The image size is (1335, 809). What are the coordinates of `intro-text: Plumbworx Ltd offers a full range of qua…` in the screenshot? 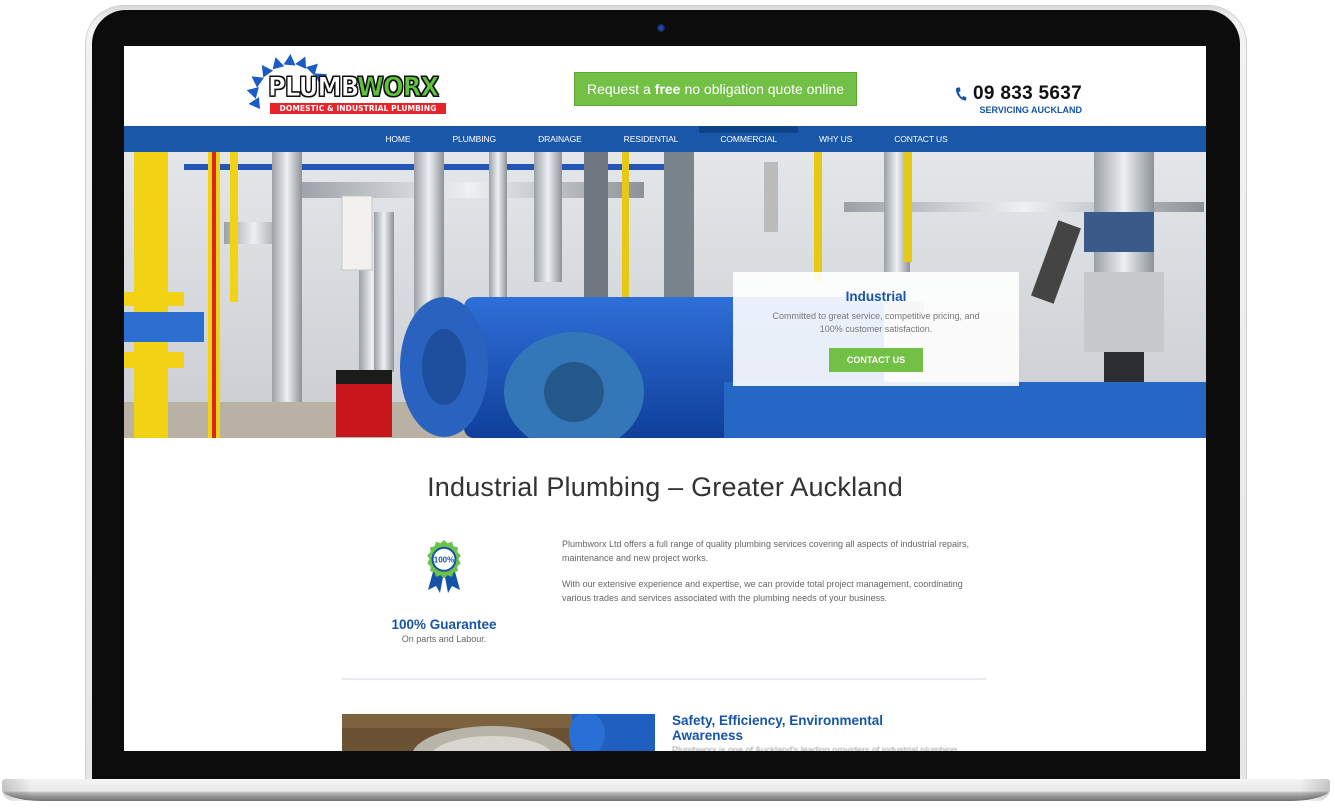 It's located at (772, 571).